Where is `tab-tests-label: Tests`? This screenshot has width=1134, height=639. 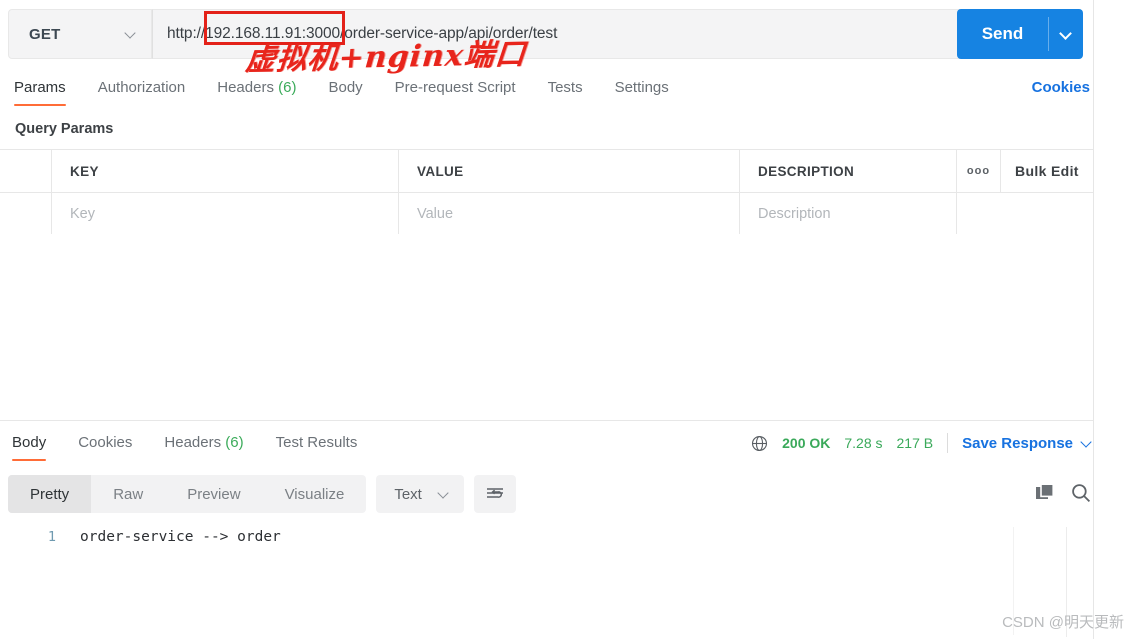
tab-tests-label: Tests is located at coordinates (565, 87).